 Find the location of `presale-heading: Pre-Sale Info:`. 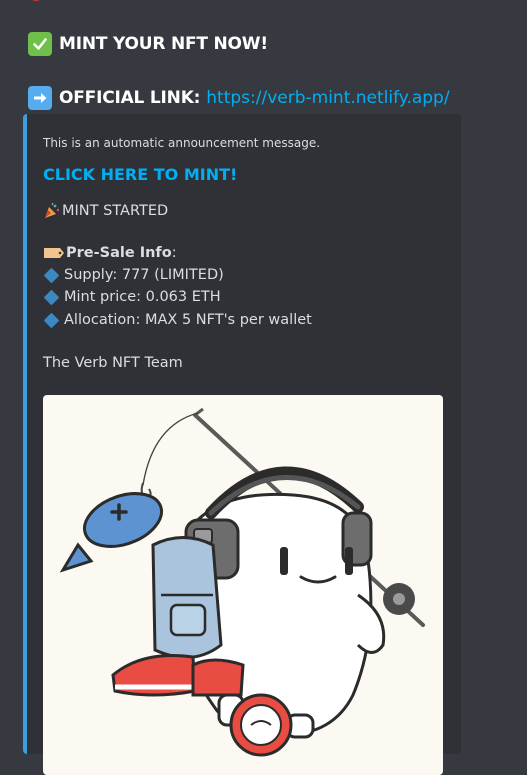

presale-heading: Pre-Sale Info: is located at coordinates (110, 253).